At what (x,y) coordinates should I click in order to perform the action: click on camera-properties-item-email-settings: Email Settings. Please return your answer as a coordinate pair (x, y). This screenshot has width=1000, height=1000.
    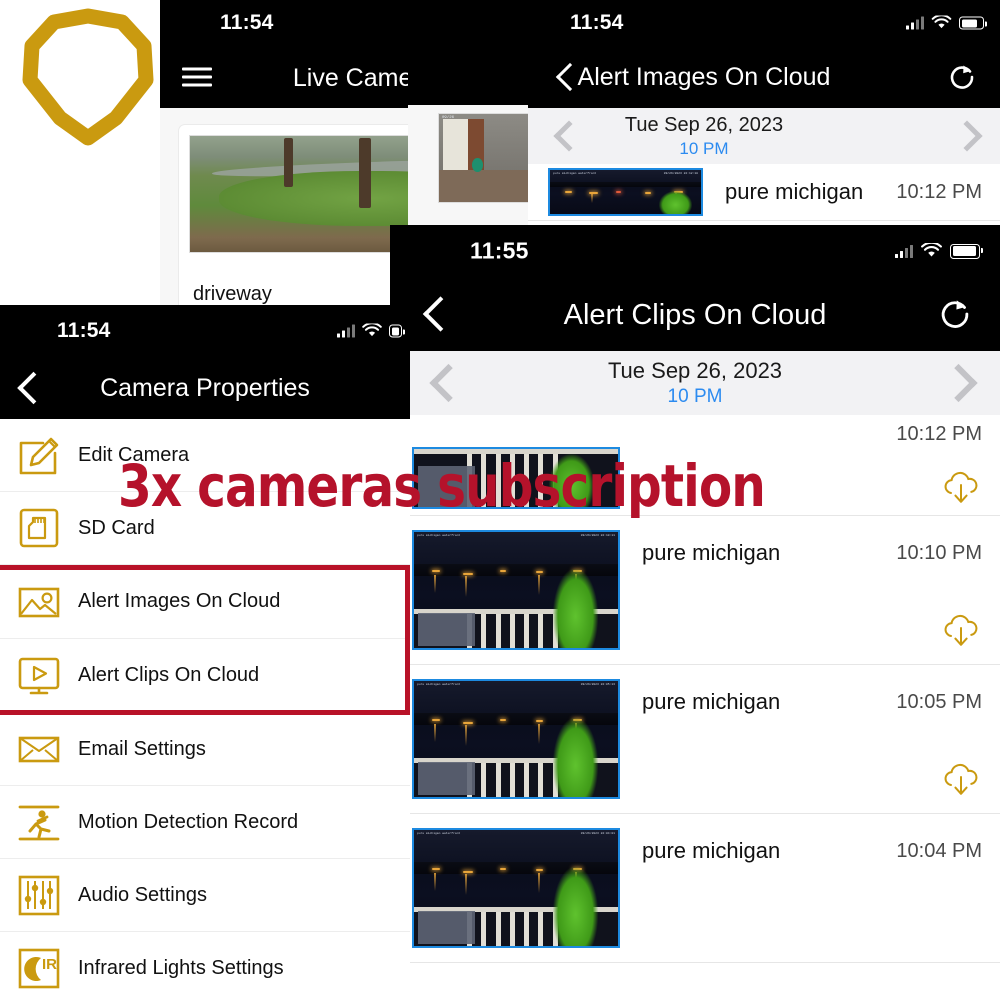
    Looking at the image, I should click on (205, 749).